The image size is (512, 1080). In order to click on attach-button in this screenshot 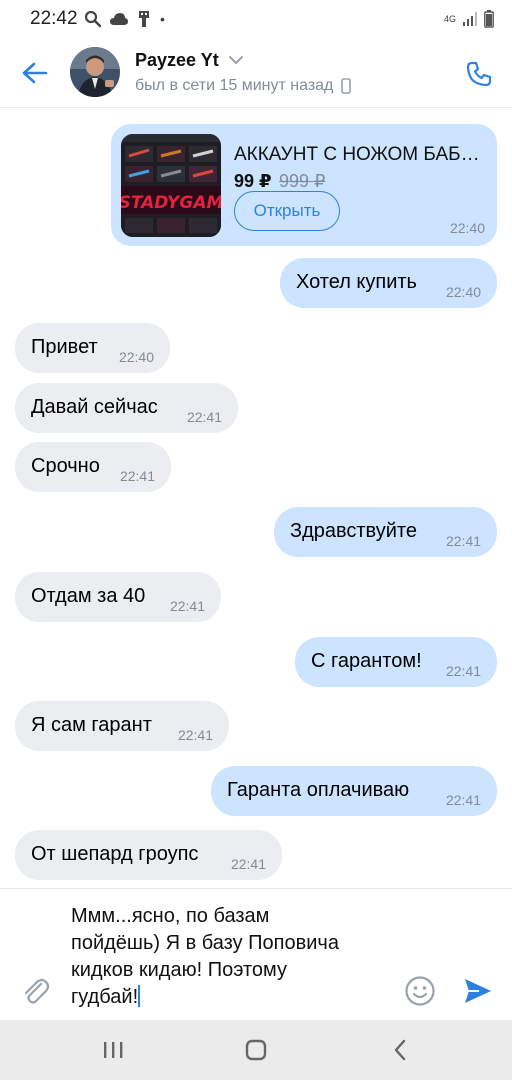, I will do `click(36, 991)`.